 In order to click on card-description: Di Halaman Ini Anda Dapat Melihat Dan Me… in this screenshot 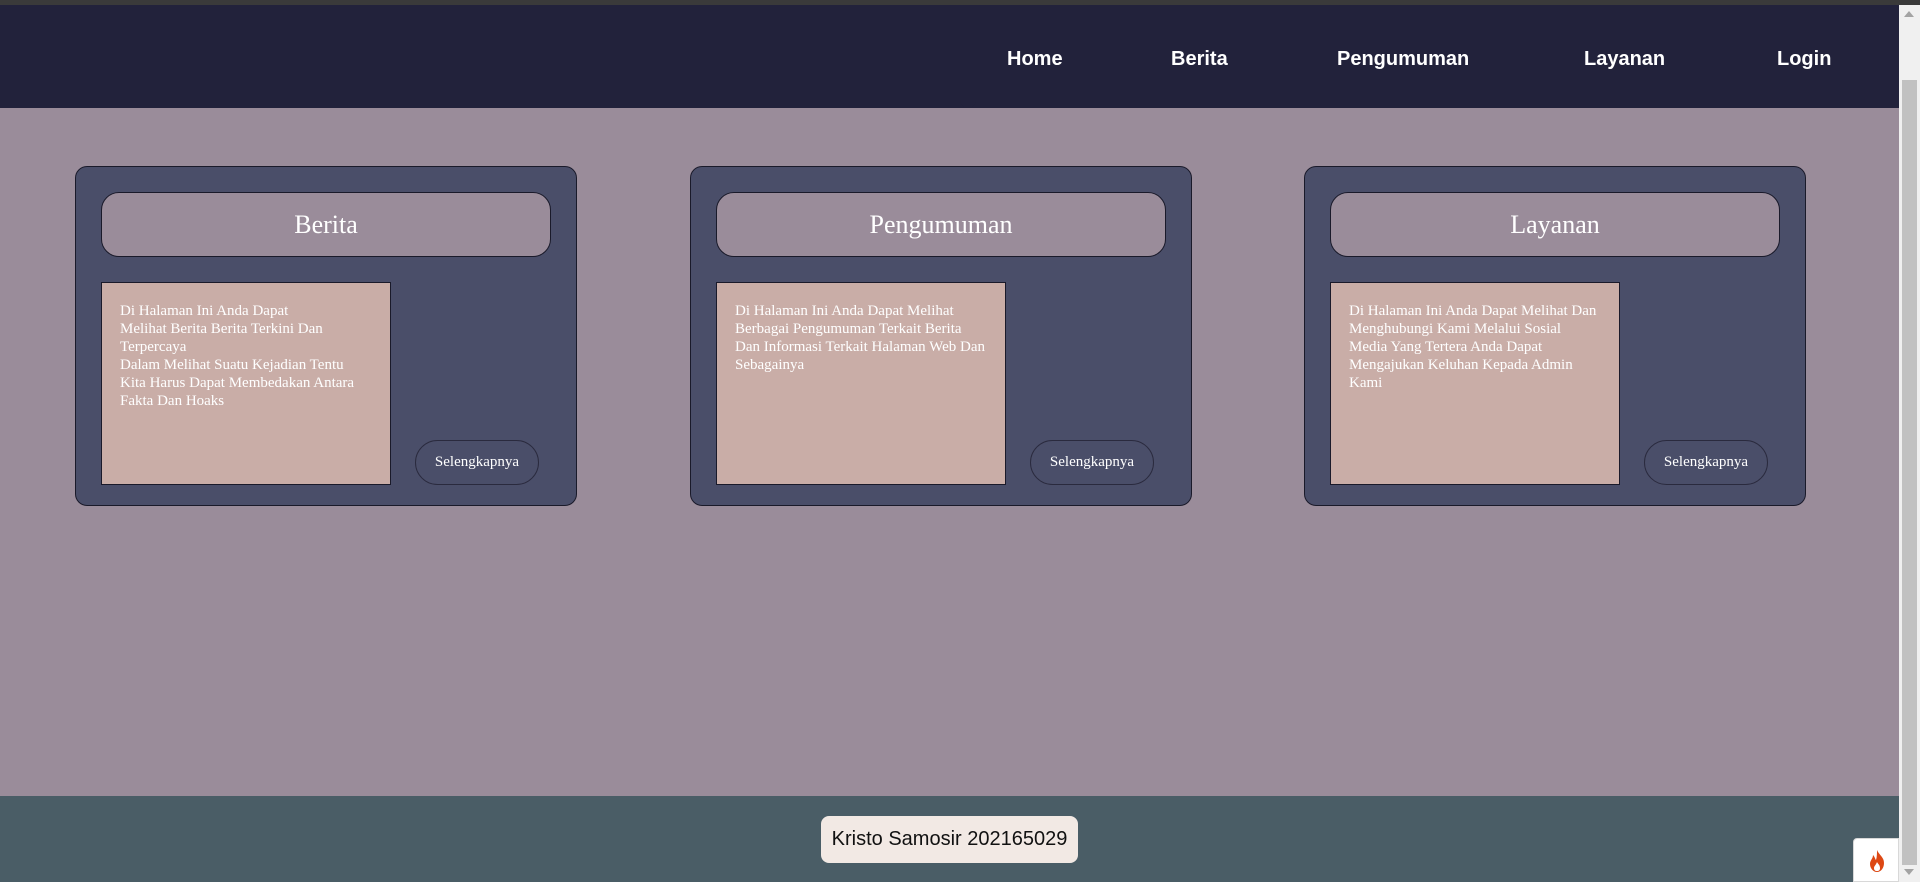, I will do `click(1475, 383)`.